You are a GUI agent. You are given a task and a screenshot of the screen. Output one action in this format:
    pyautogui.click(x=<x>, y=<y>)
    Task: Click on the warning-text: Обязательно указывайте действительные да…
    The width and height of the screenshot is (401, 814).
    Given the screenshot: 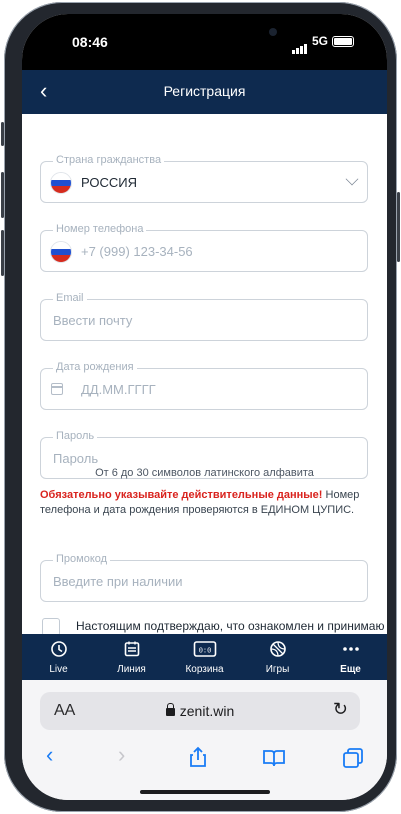 What is the action you would take?
    pyautogui.click(x=206, y=503)
    